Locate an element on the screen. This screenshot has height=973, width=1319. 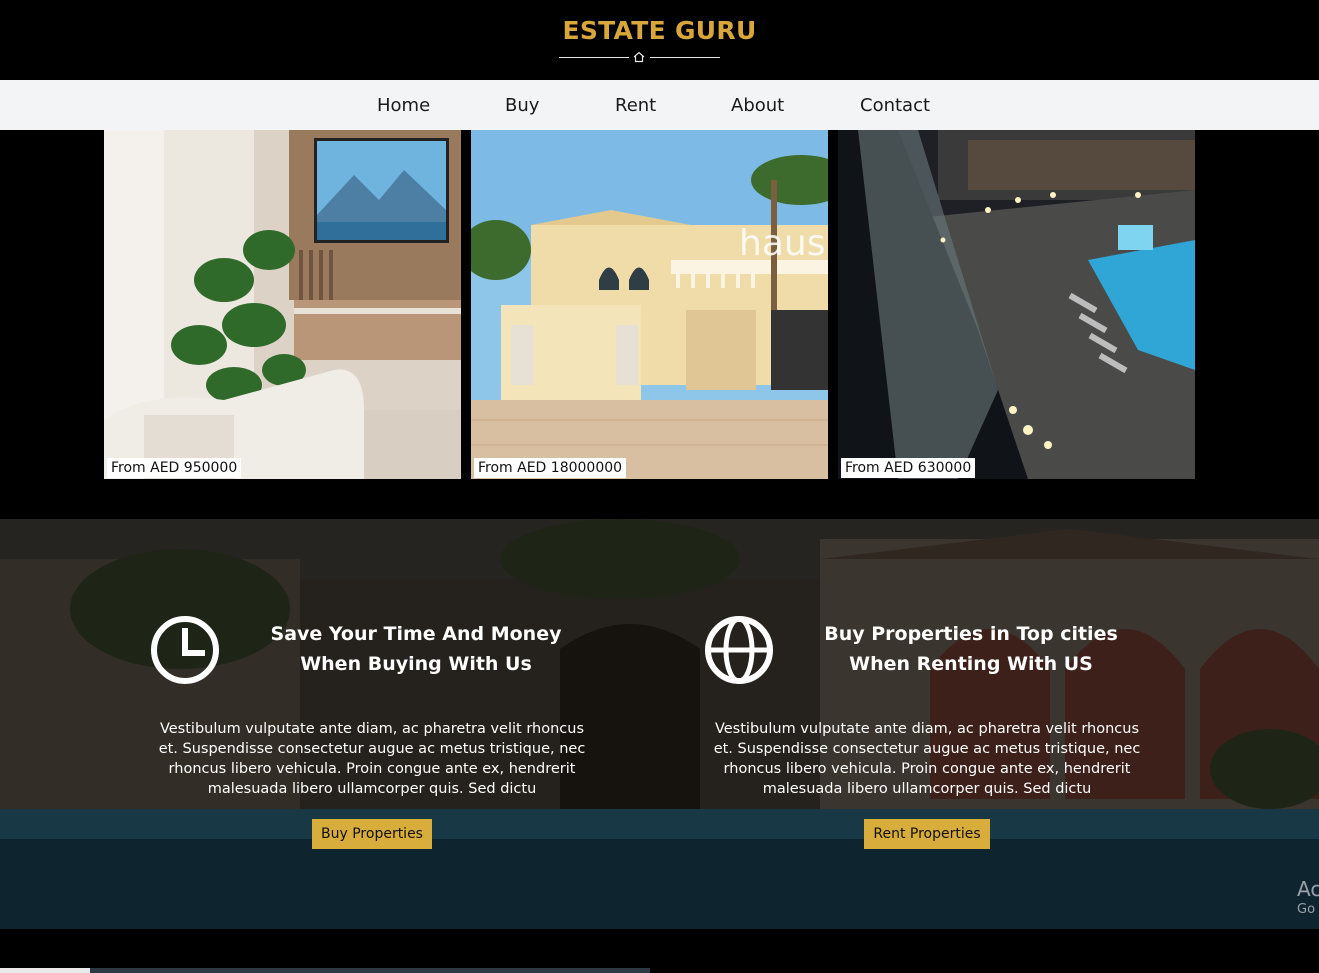
brand-divider-left is located at coordinates (594, 57).